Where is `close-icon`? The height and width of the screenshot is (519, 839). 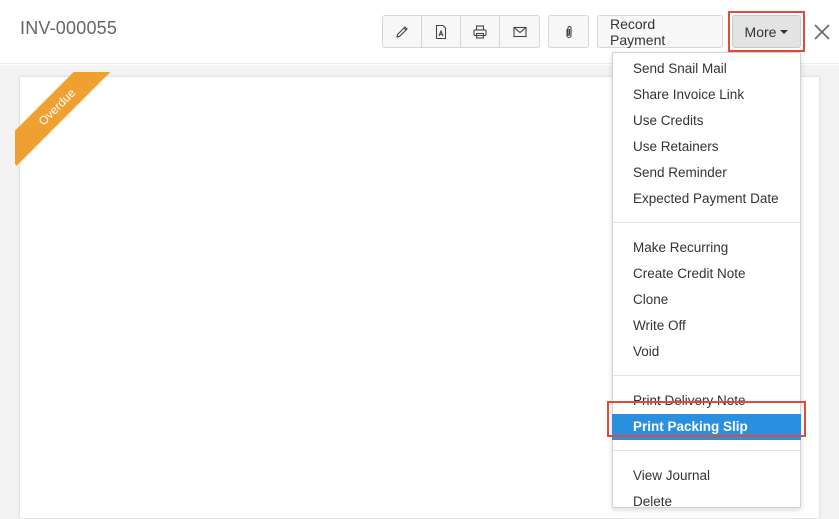
close-icon is located at coordinates (822, 32).